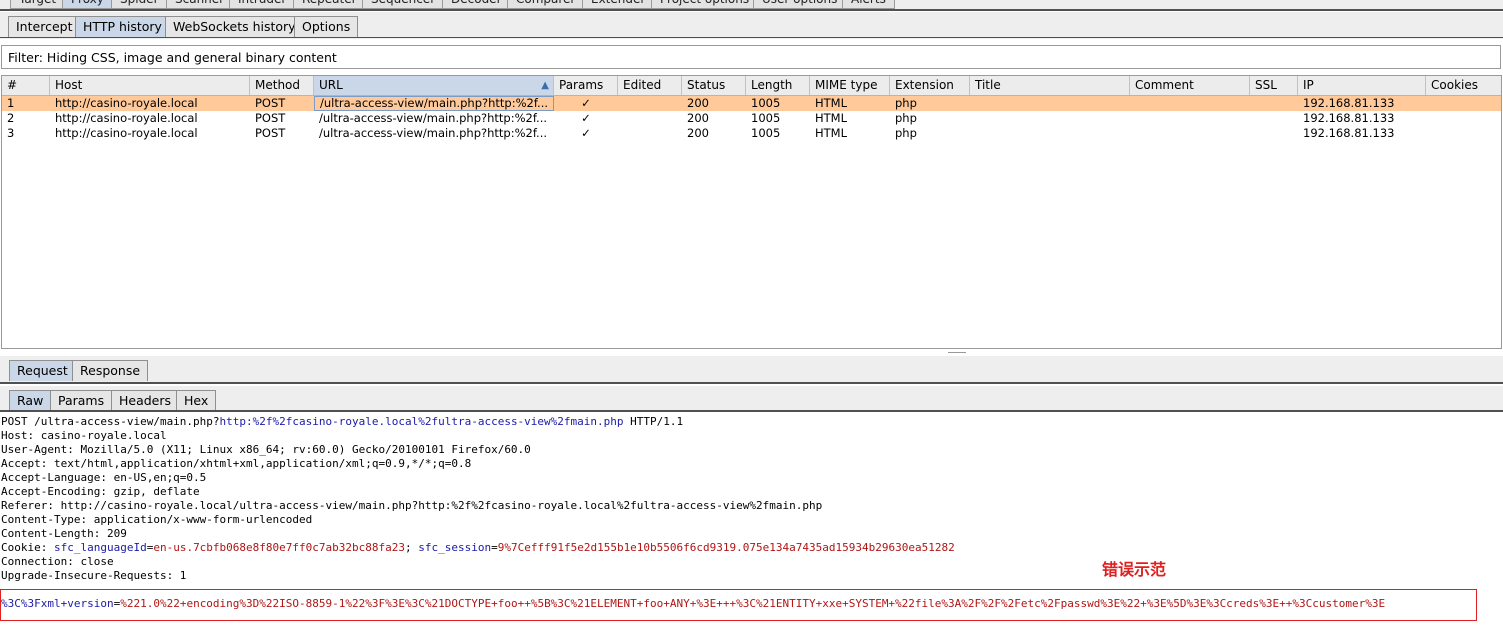 The width and height of the screenshot is (1503, 626). I want to click on tab-request: Request, so click(42, 370).